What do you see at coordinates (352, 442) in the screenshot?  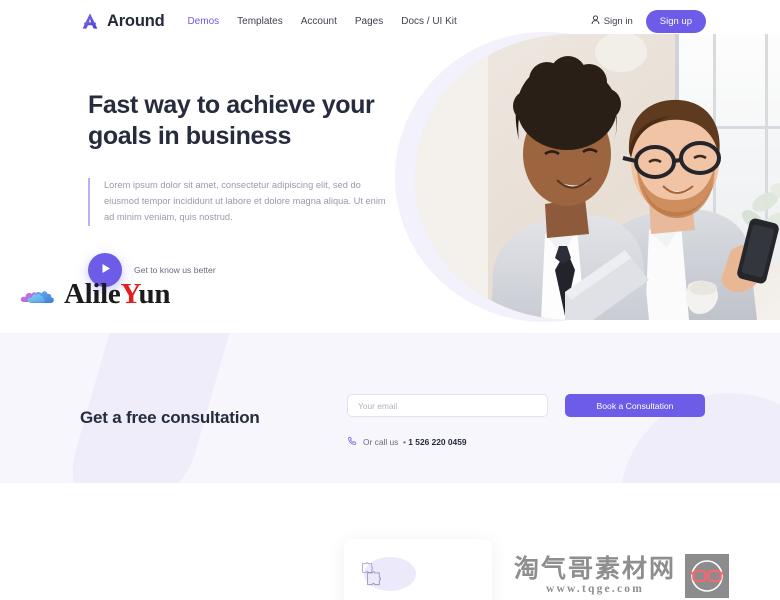 I see `phone-icon` at bounding box center [352, 442].